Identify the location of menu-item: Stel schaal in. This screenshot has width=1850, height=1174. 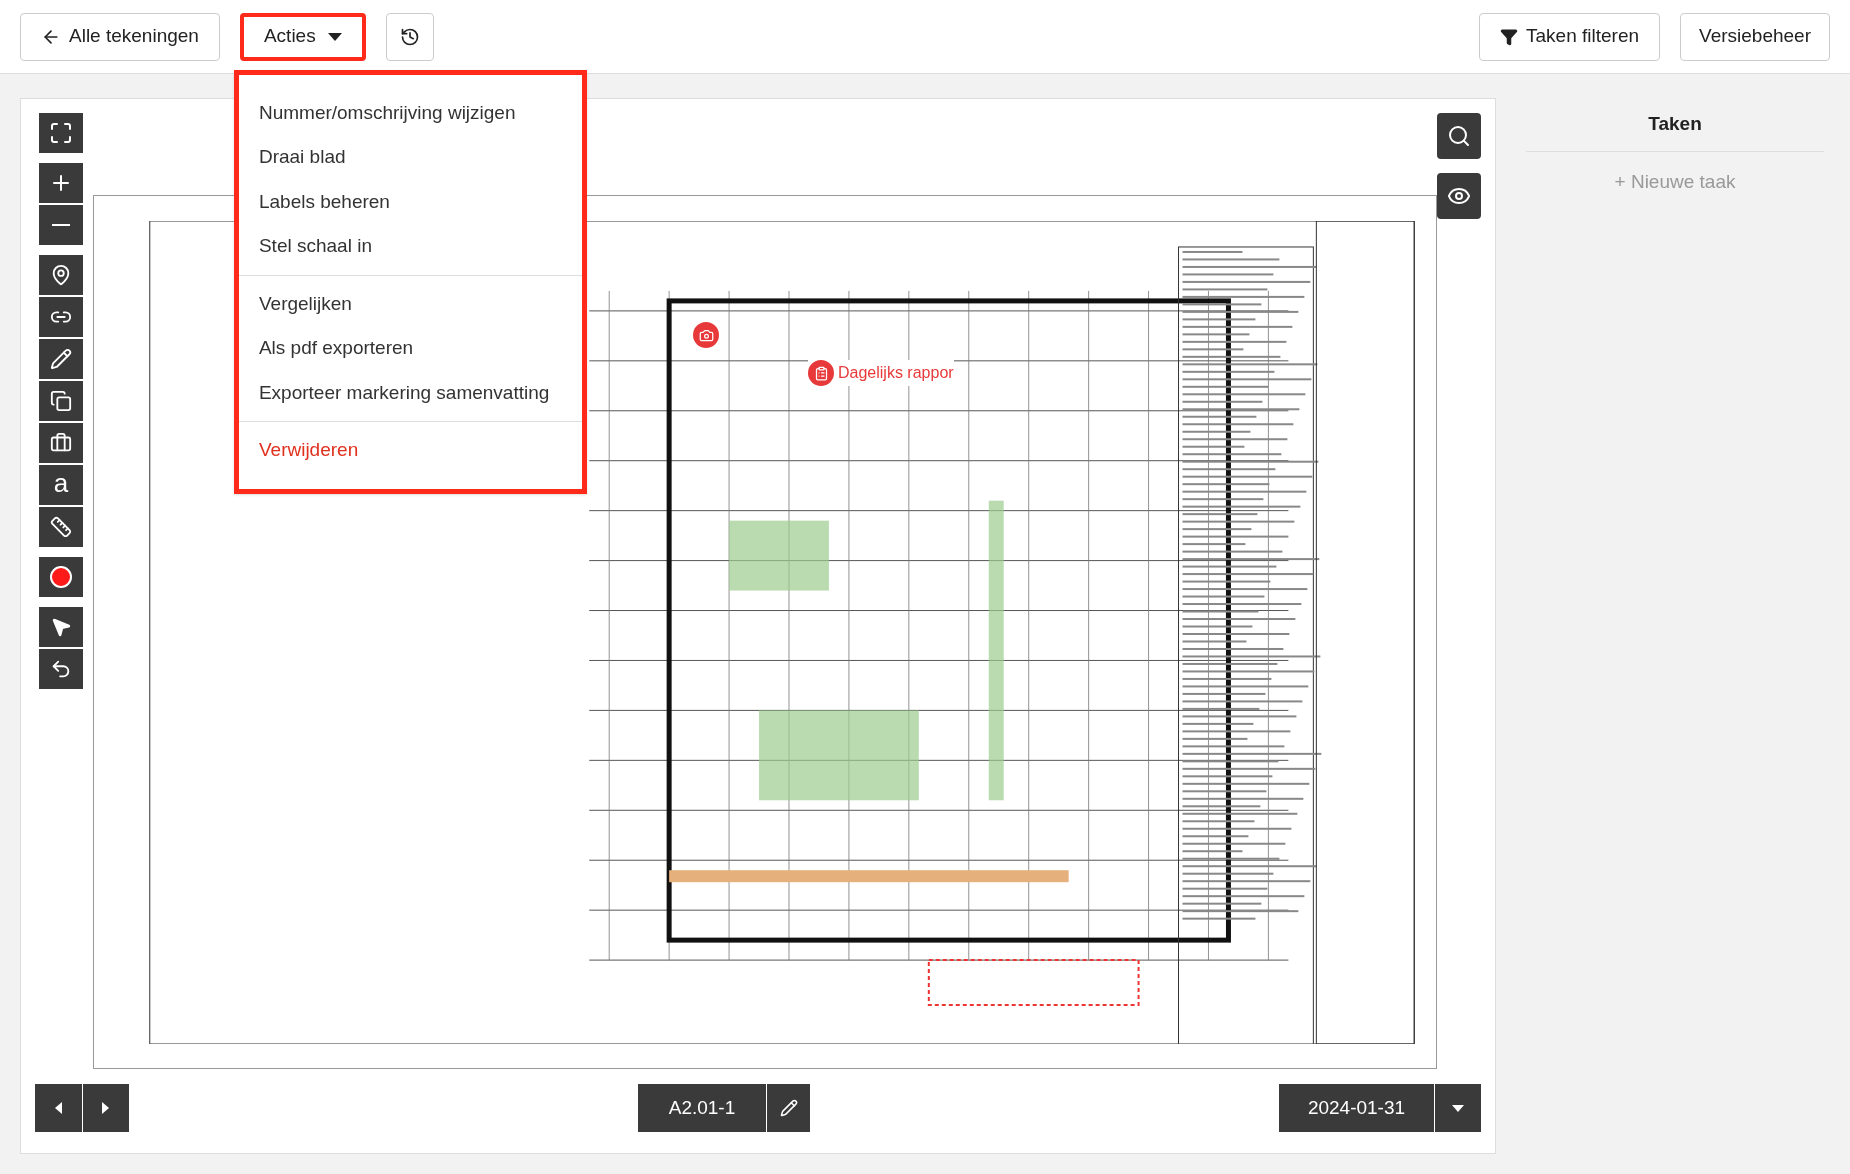
(410, 246).